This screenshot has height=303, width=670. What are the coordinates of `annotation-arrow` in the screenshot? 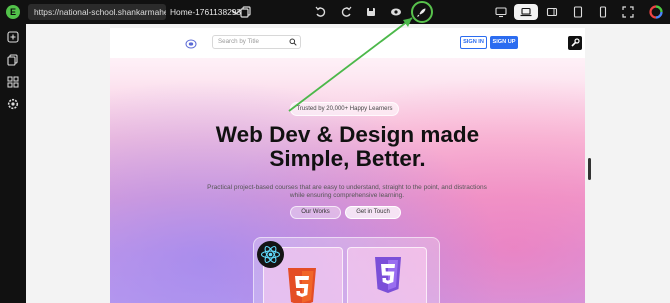 It's located at (350, 64).